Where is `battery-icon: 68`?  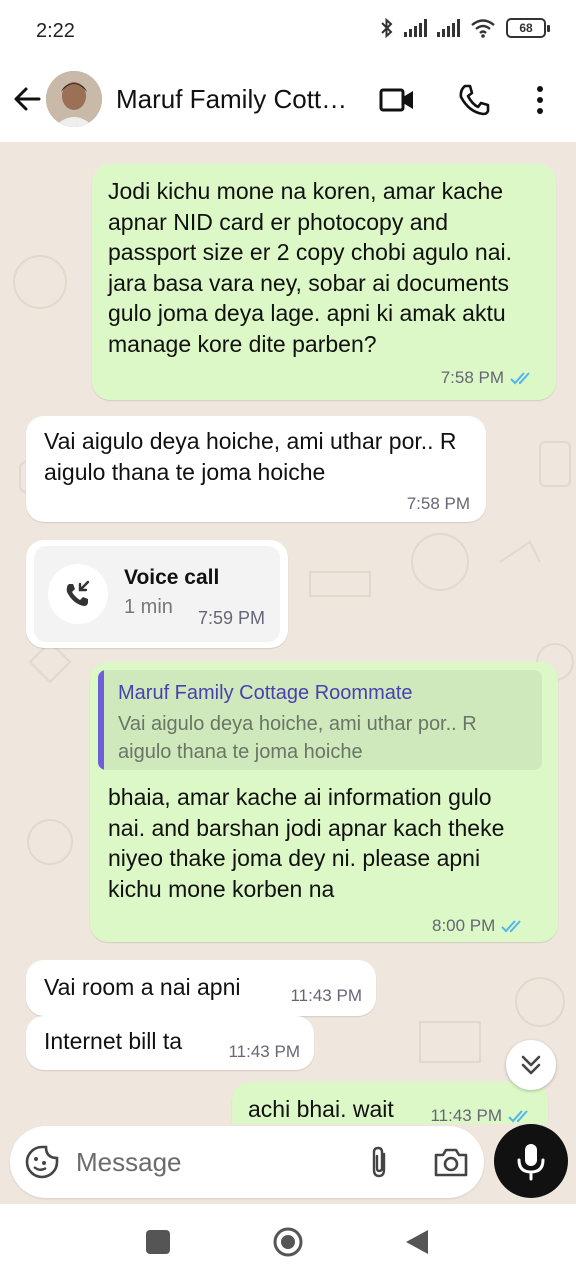
battery-icon: 68 is located at coordinates (528, 28).